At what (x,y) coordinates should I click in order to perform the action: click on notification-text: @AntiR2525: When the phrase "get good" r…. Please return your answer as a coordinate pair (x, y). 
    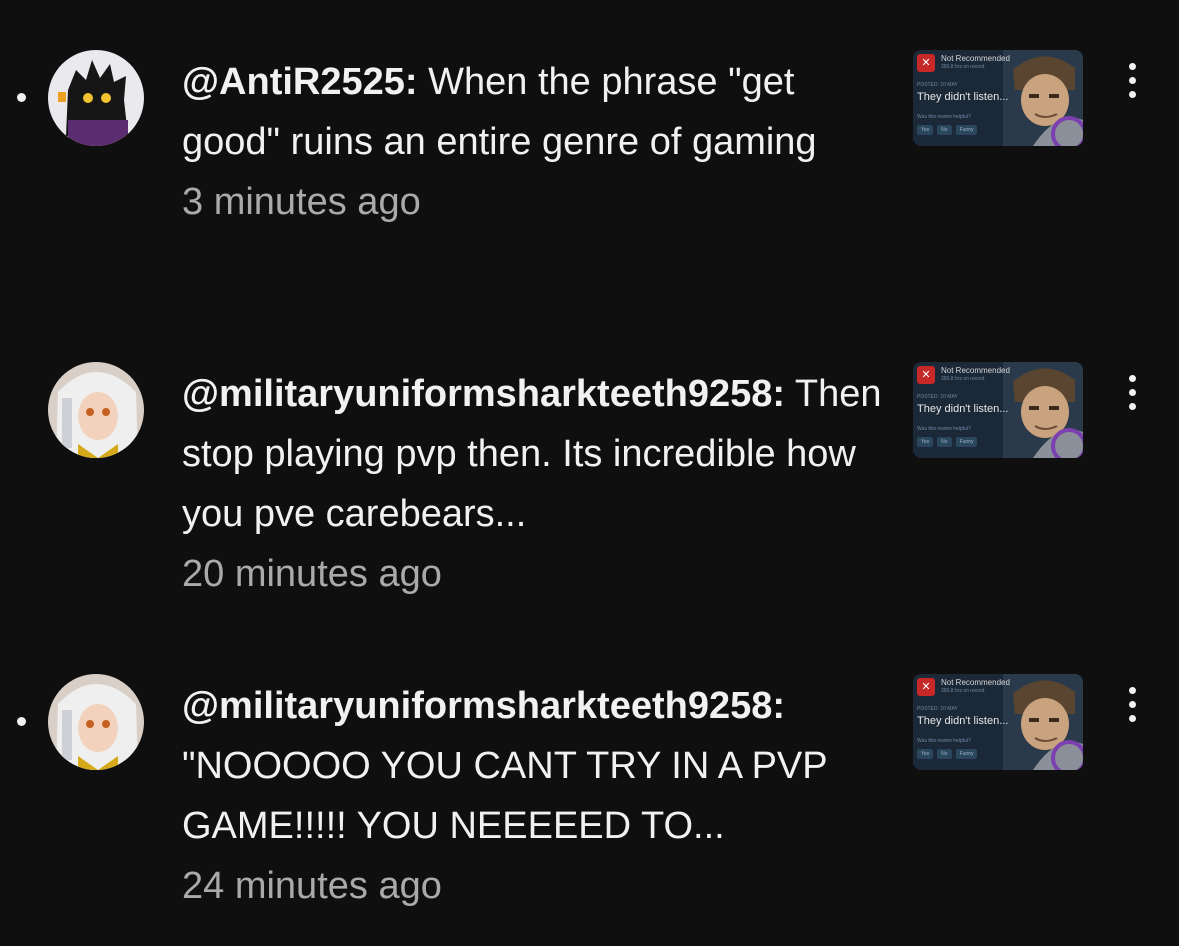
    Looking at the image, I should click on (532, 142).